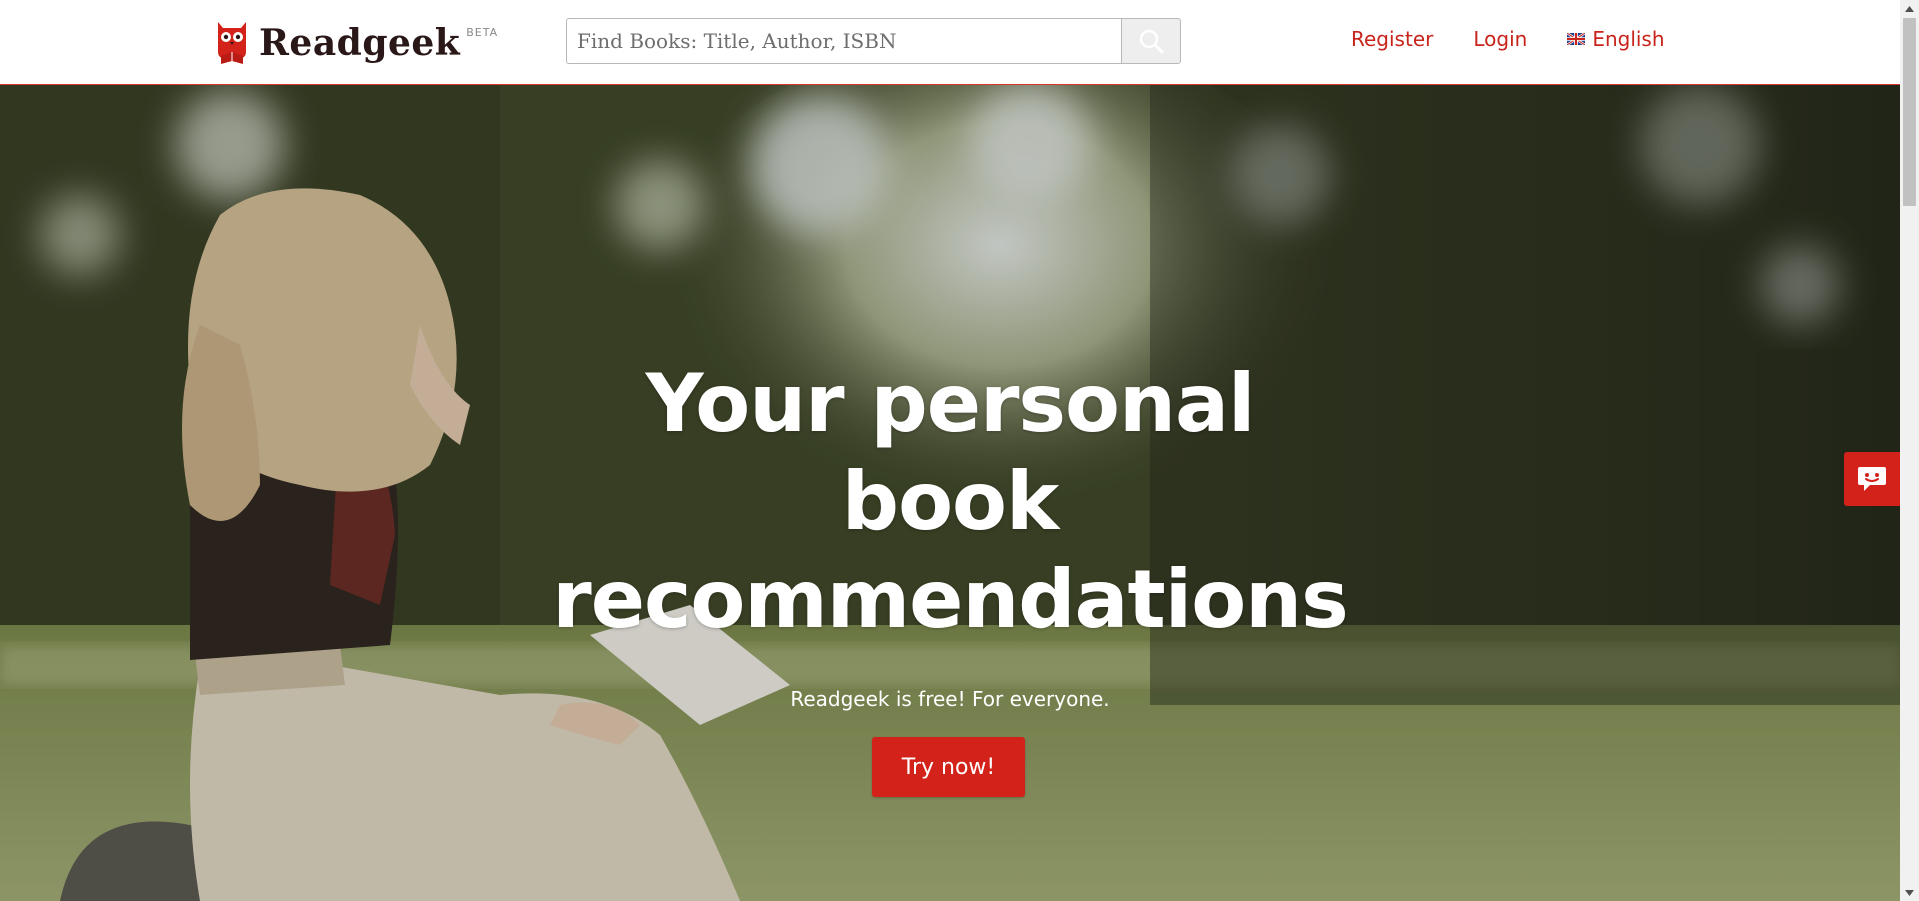 This screenshot has width=1919, height=901. Describe the element at coordinates (1392, 39) in the screenshot. I see `register-link: Register` at that location.